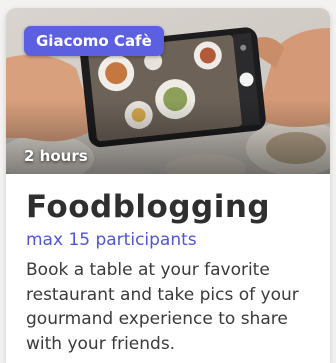  I want to click on card-title: Foodblogging, so click(168, 207).